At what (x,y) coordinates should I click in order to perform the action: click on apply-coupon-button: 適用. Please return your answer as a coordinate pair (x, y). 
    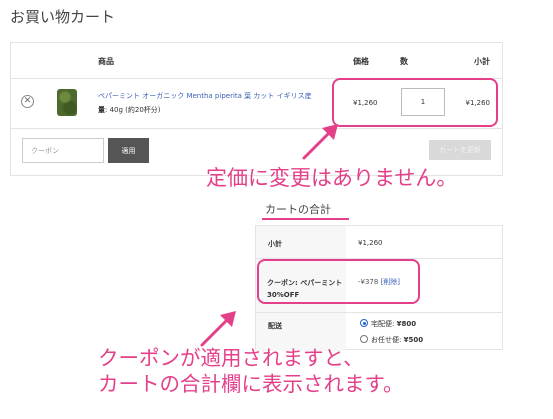
    Looking at the image, I should click on (128, 150).